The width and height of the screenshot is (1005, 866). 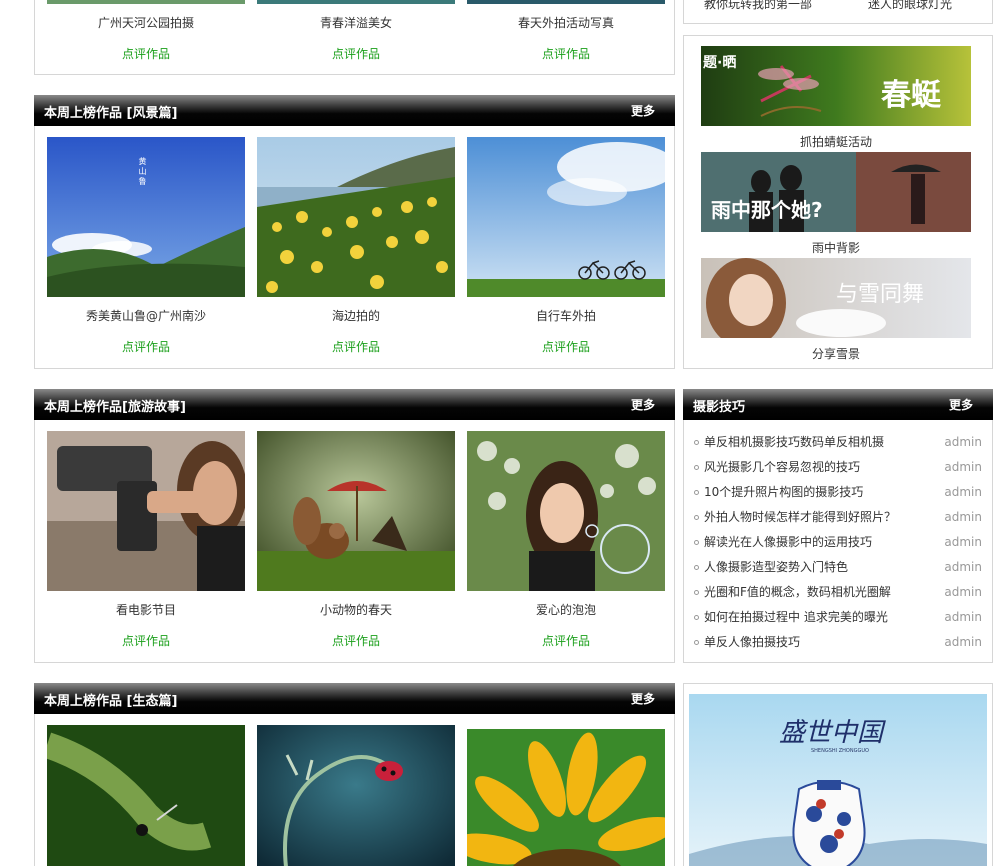 What do you see at coordinates (146, 22) in the screenshot?
I see `photo-caption: 广州天河公园拍摄` at bounding box center [146, 22].